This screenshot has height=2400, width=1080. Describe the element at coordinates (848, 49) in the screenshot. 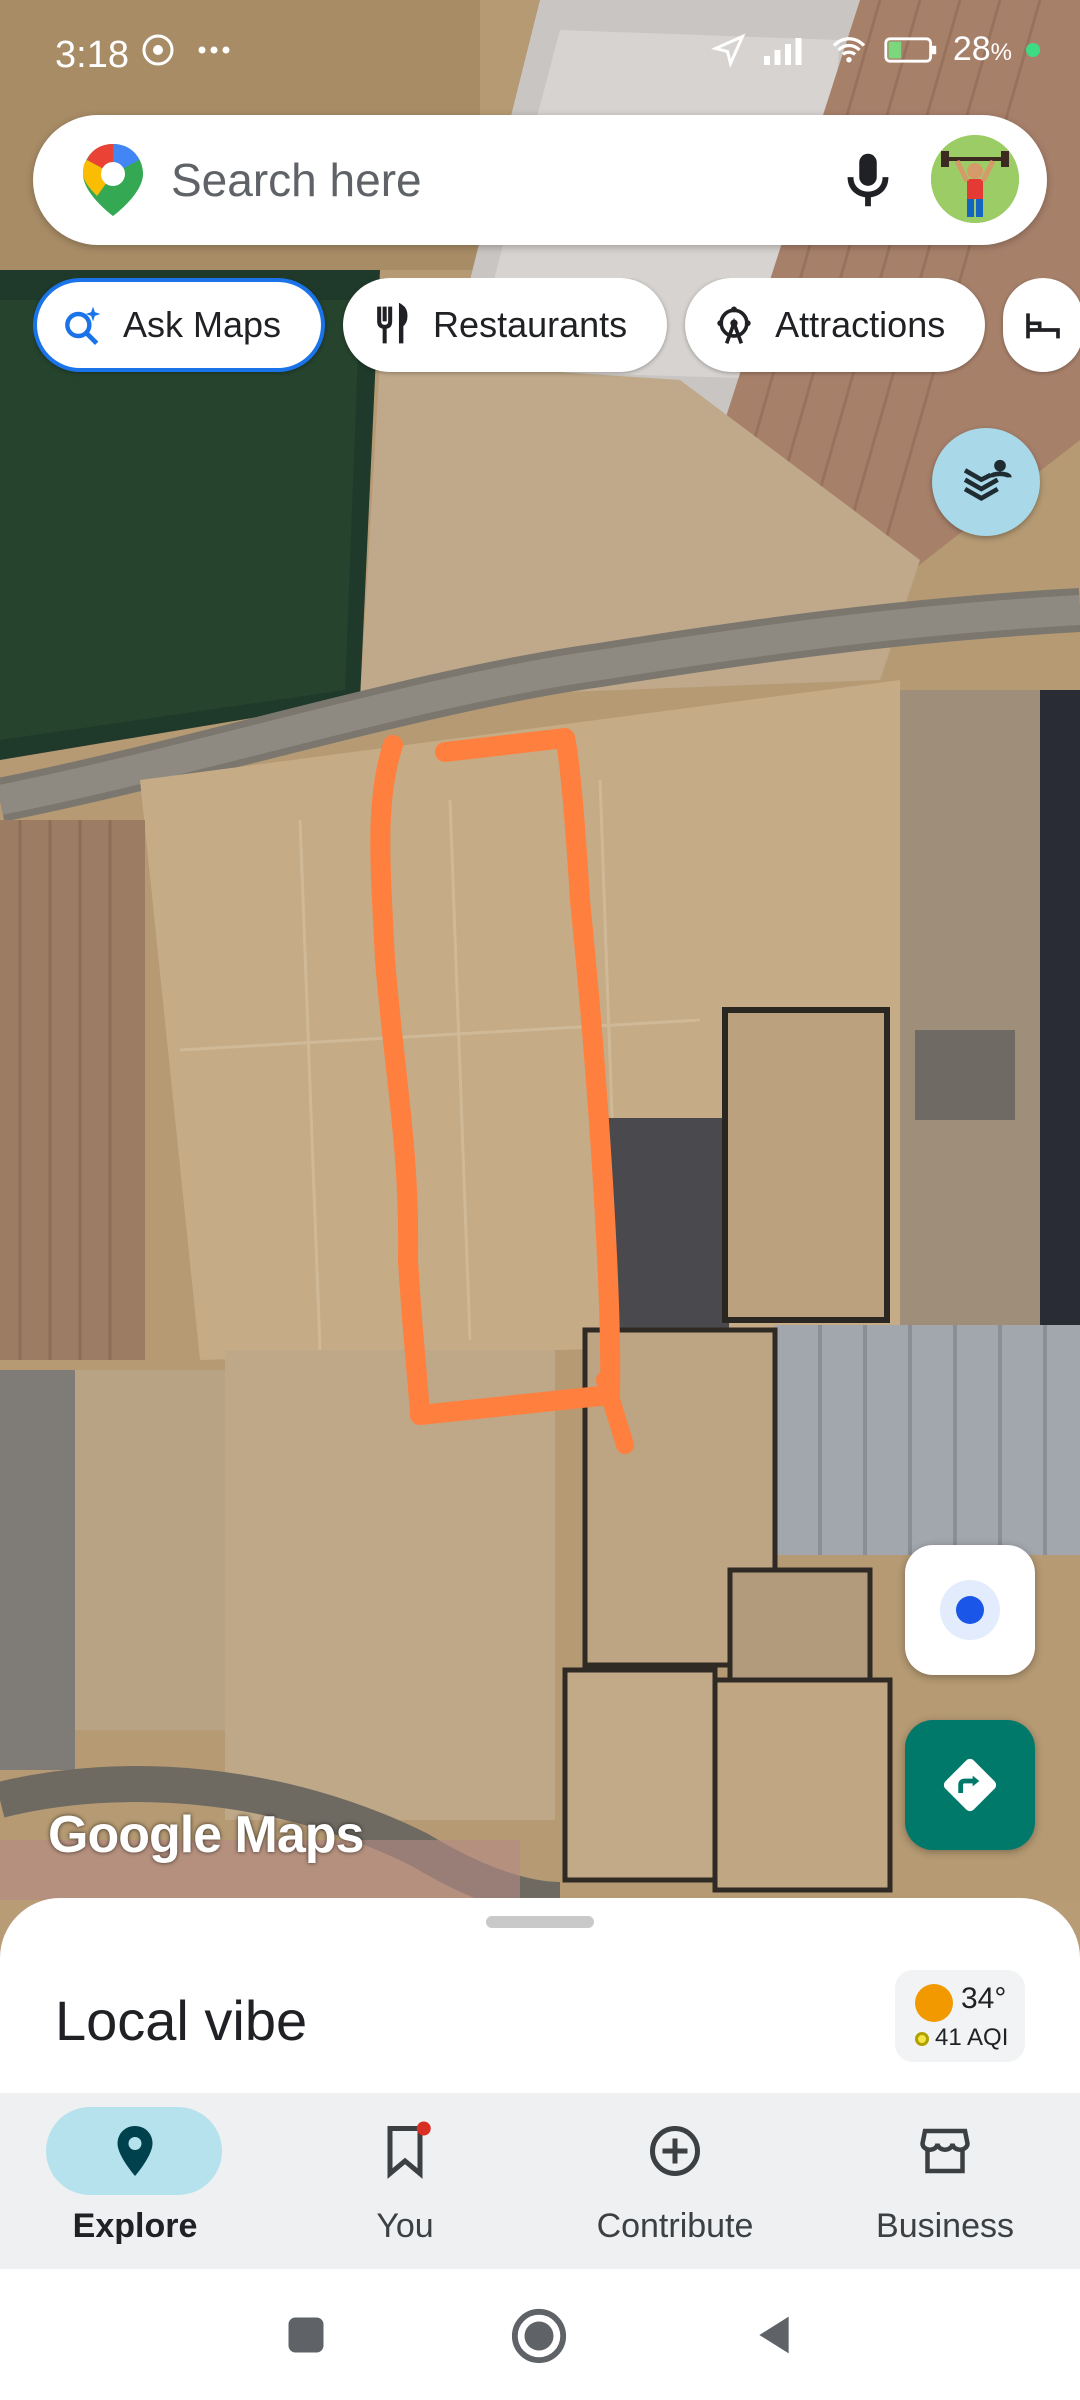

I see `wifi-icon` at that location.